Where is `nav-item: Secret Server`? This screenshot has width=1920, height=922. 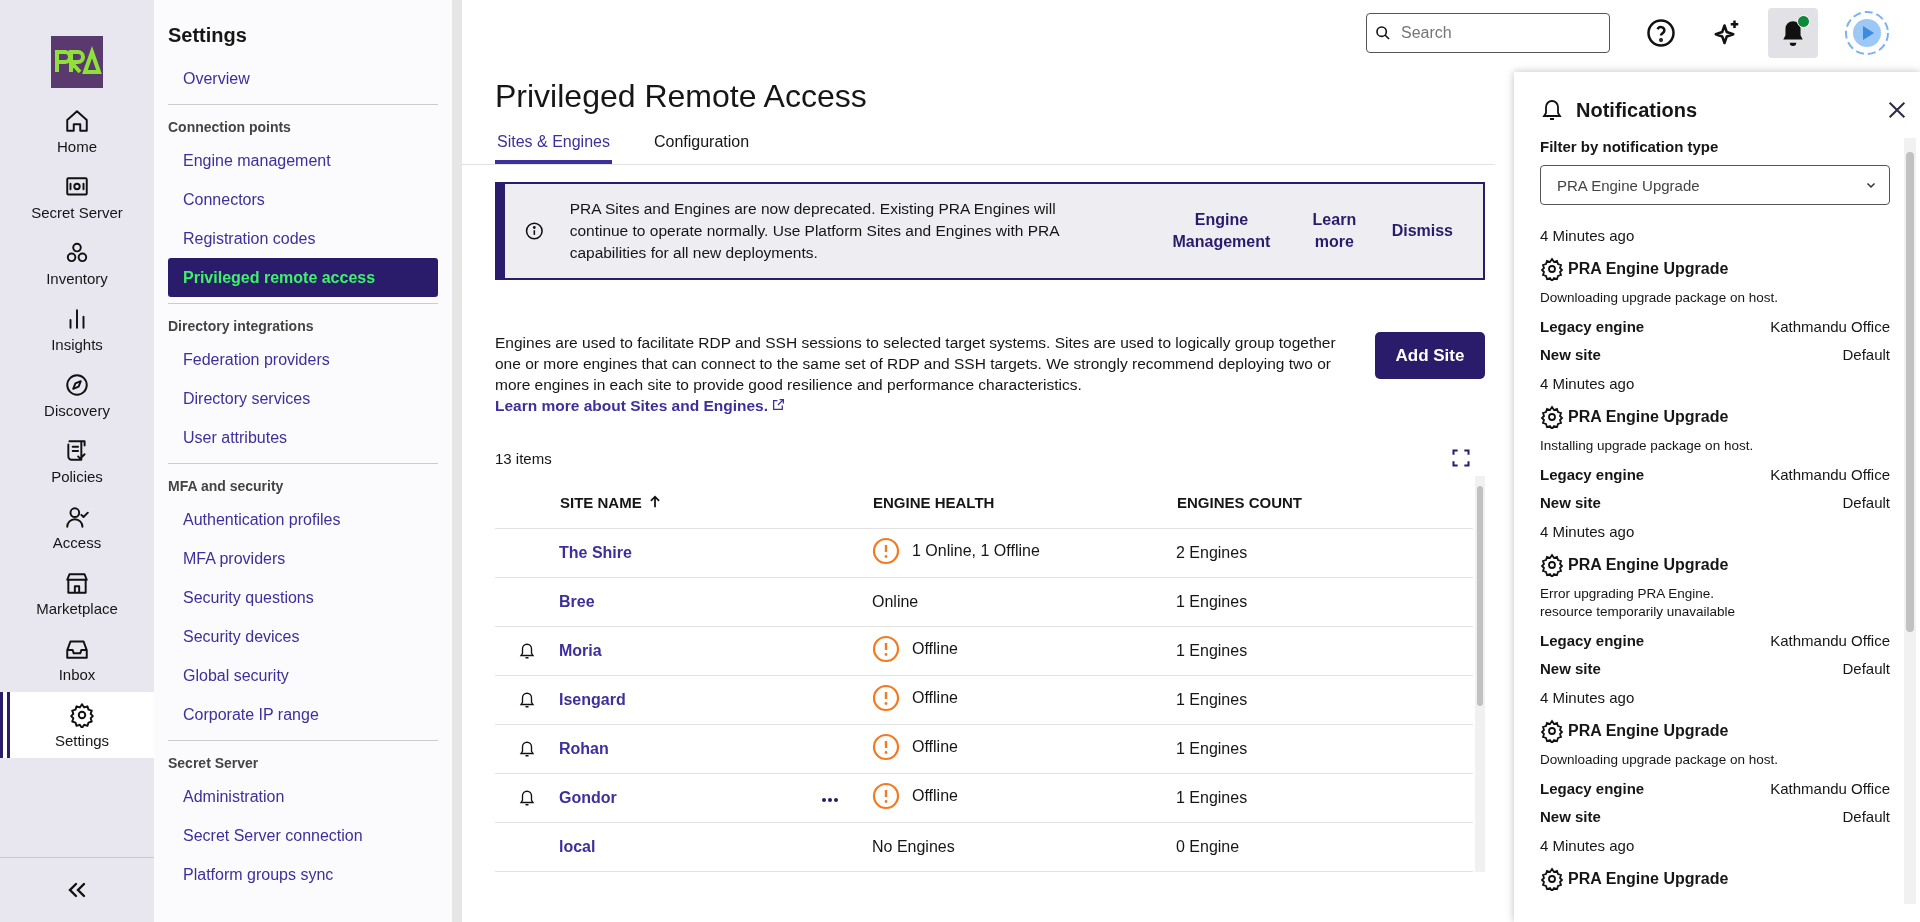 nav-item: Secret Server is located at coordinates (77, 197).